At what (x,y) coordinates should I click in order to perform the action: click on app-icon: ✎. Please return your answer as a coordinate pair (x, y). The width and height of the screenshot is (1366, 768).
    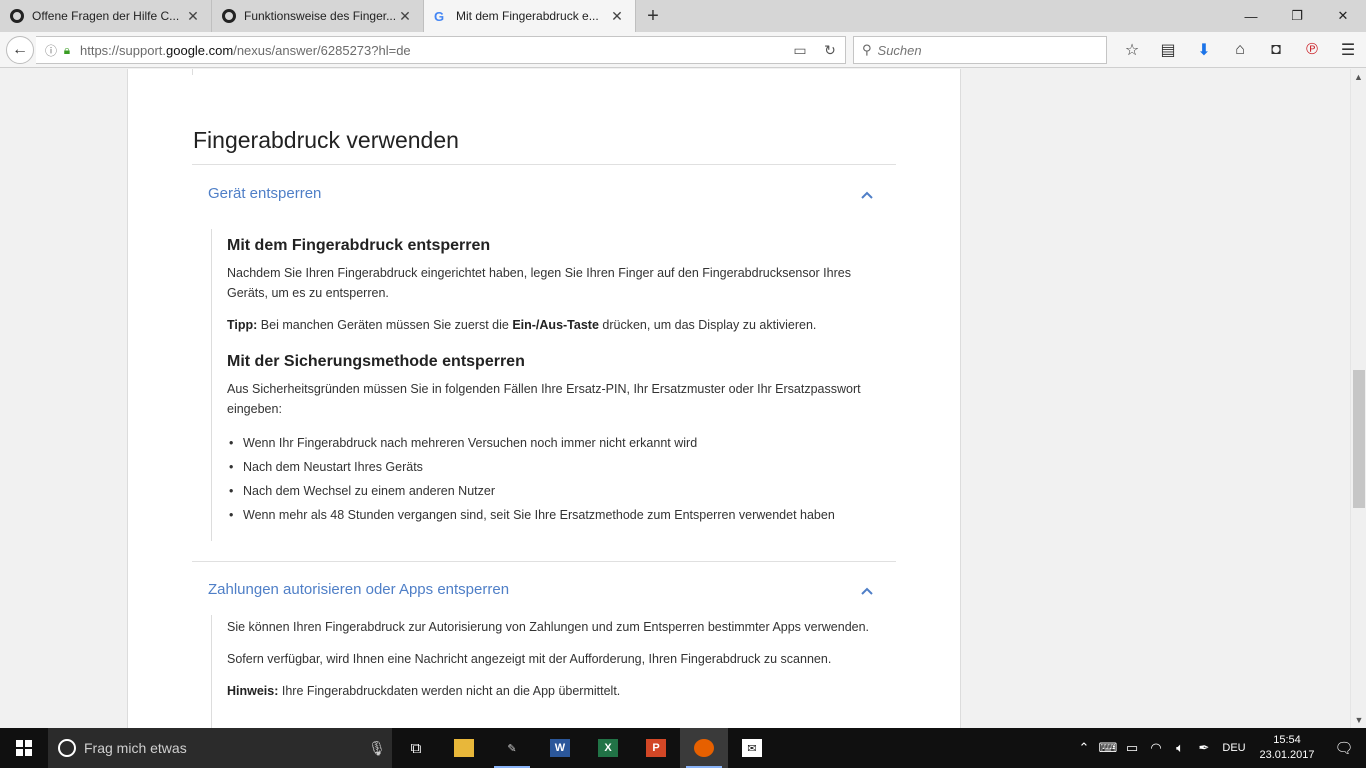
    Looking at the image, I should click on (512, 748).